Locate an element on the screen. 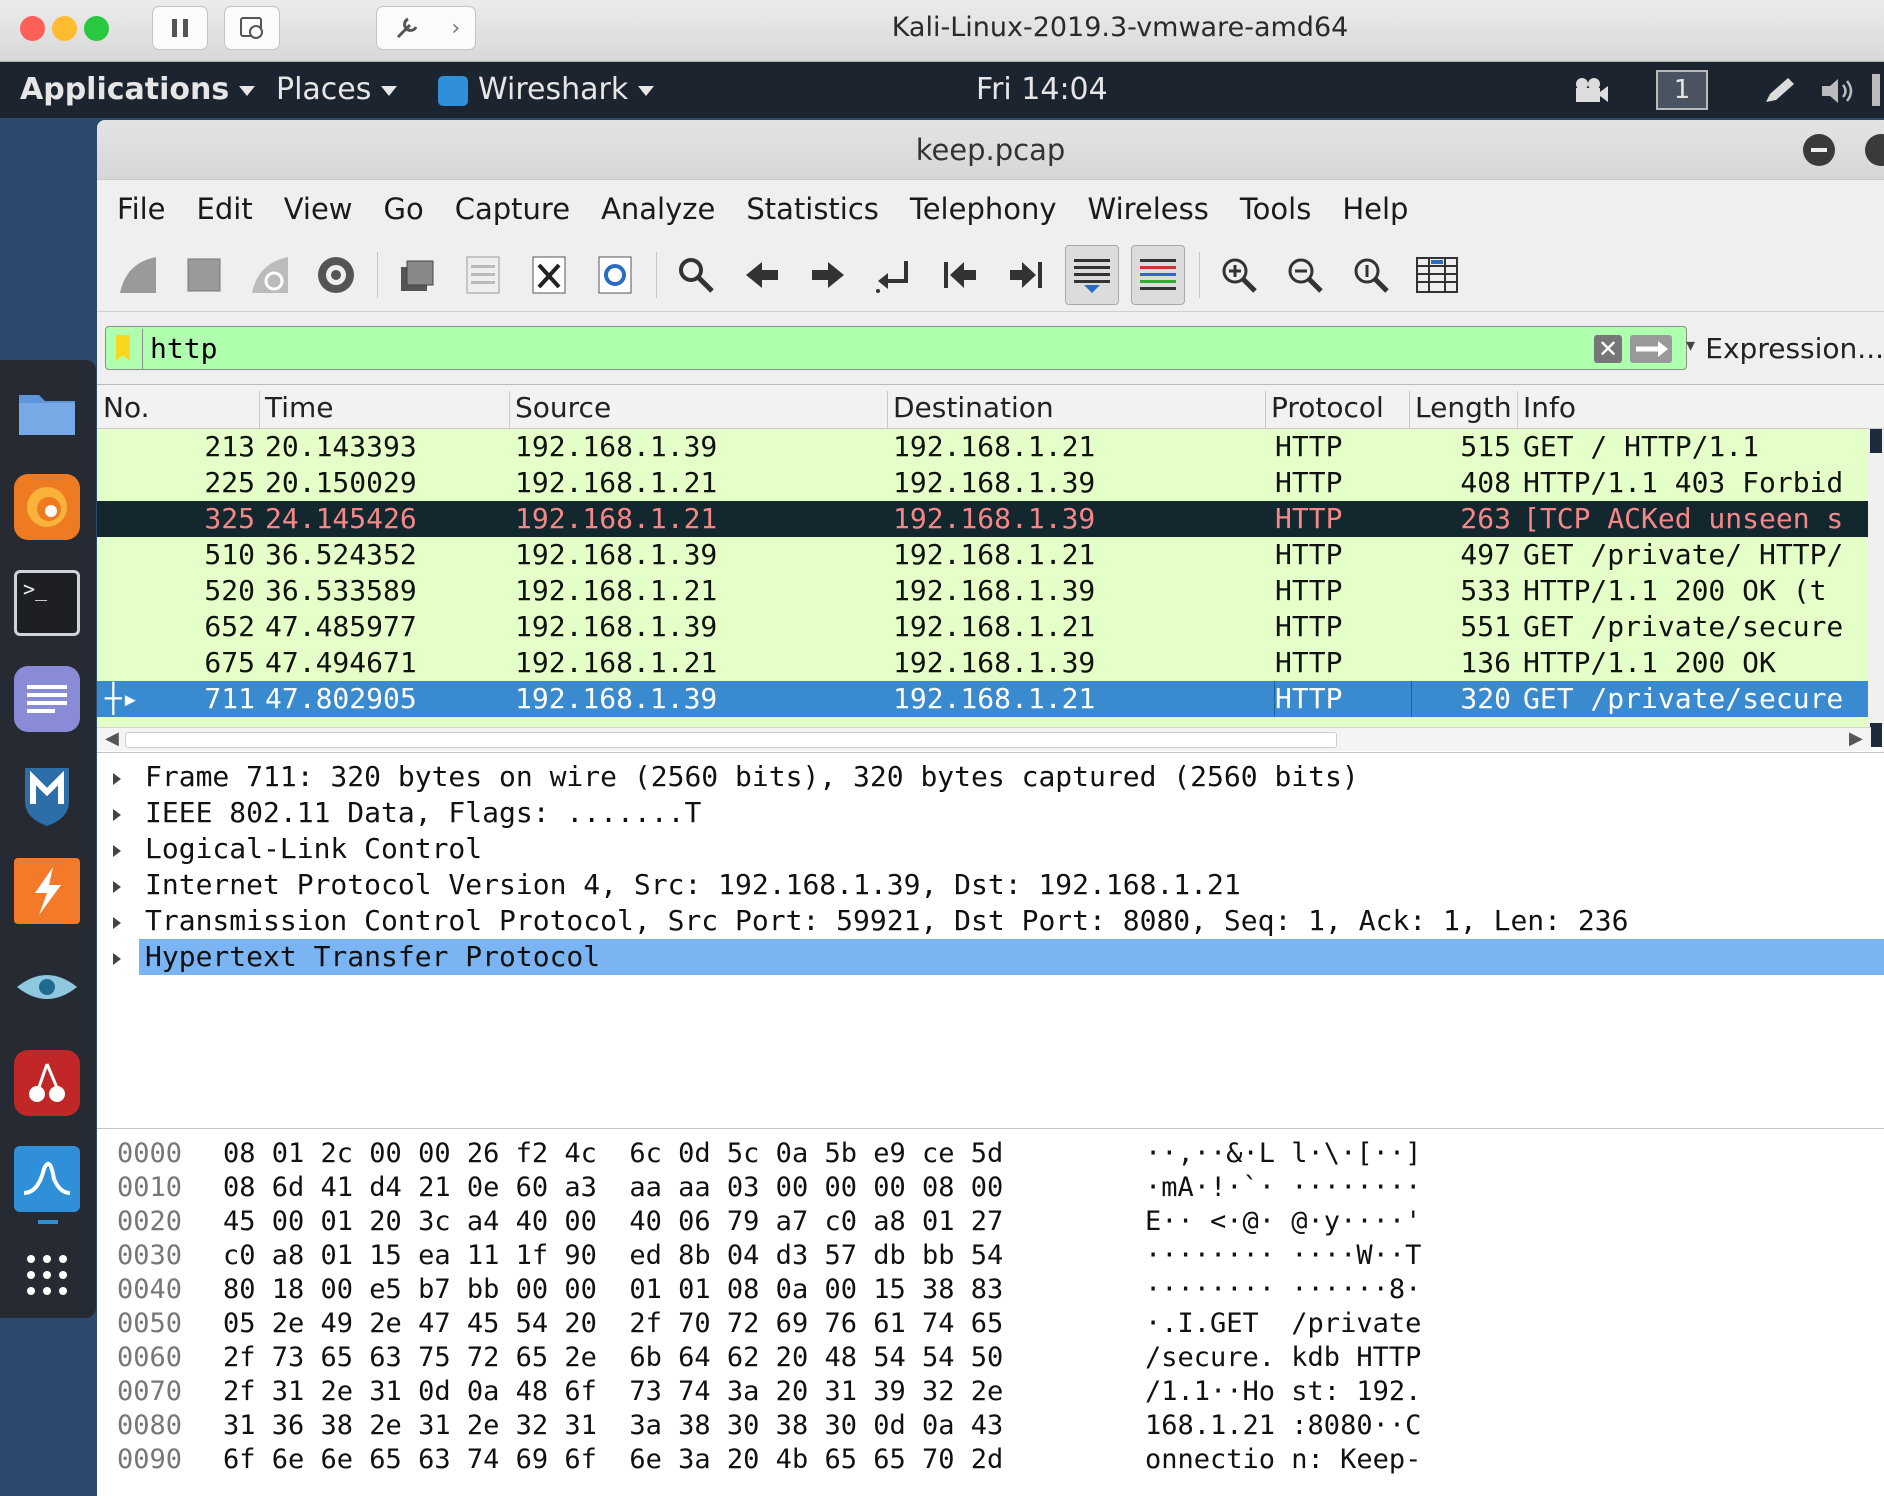 The width and height of the screenshot is (1884, 1496). cherrytree-icon is located at coordinates (47, 1083).